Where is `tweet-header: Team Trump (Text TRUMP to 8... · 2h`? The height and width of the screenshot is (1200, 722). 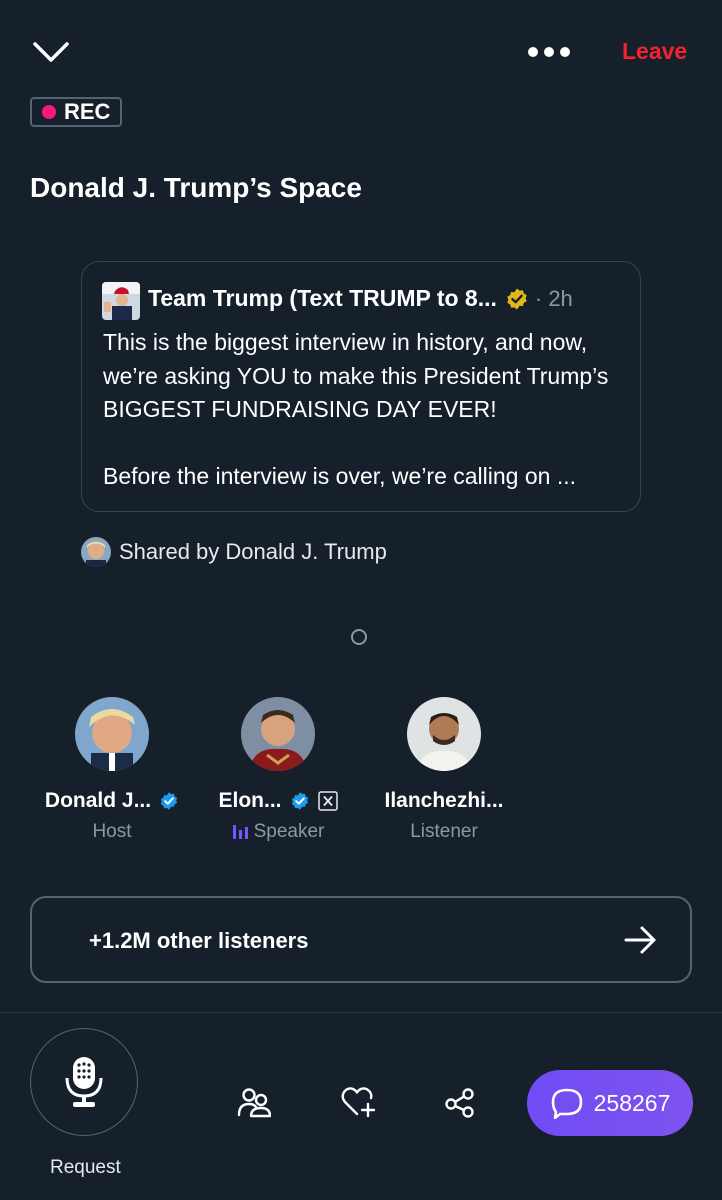
tweet-header: Team Trump (Text TRUMP to 8... · 2h is located at coordinates (360, 298).